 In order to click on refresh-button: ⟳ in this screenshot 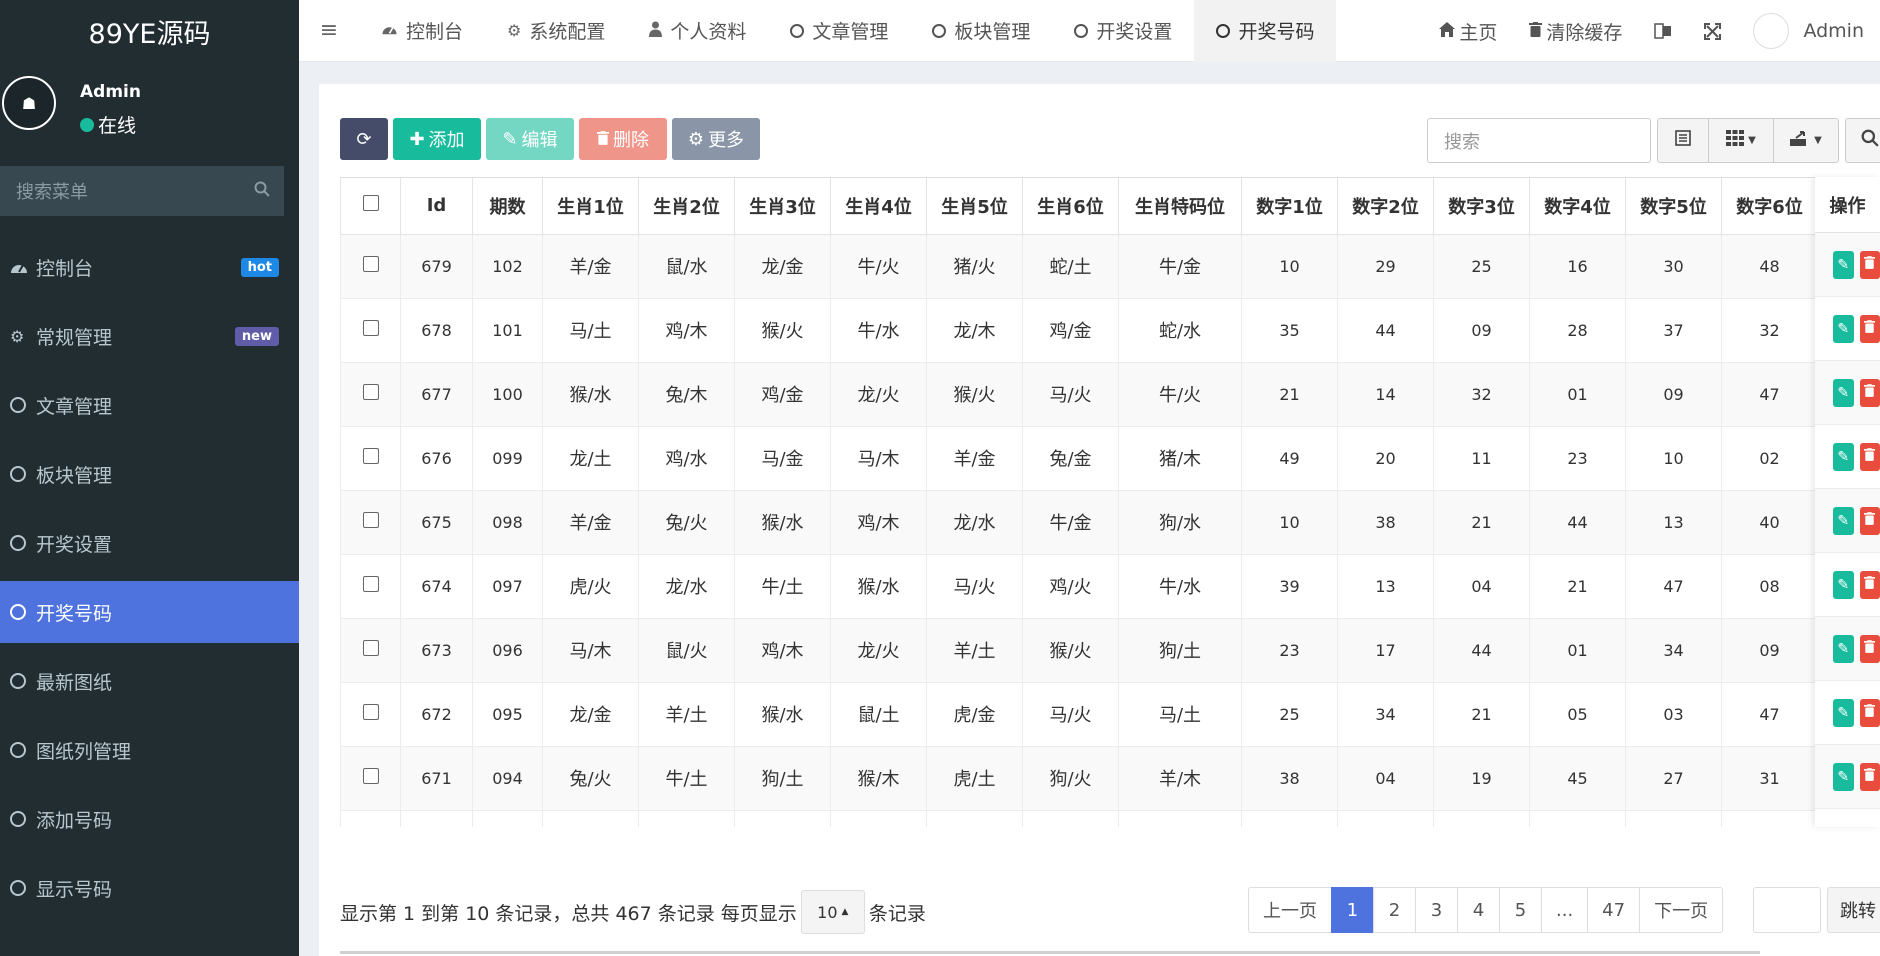, I will do `click(364, 139)`.